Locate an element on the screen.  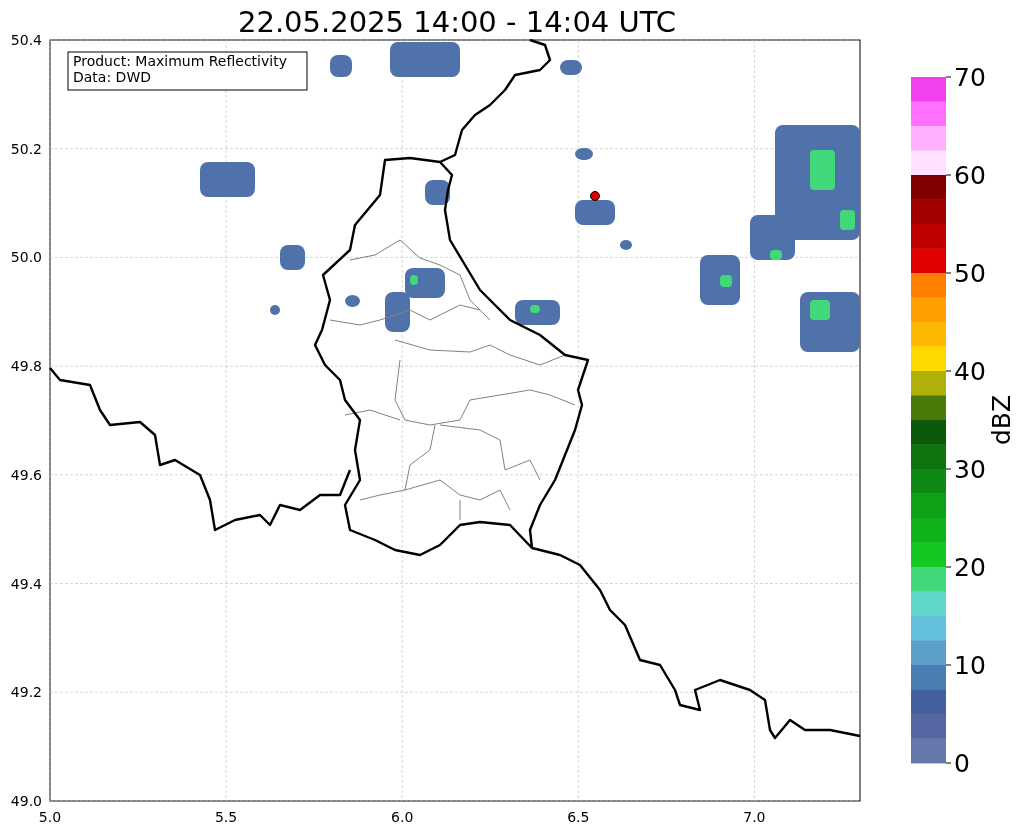
axis-tick-label: 50.2 is located at coordinates (26, 148).